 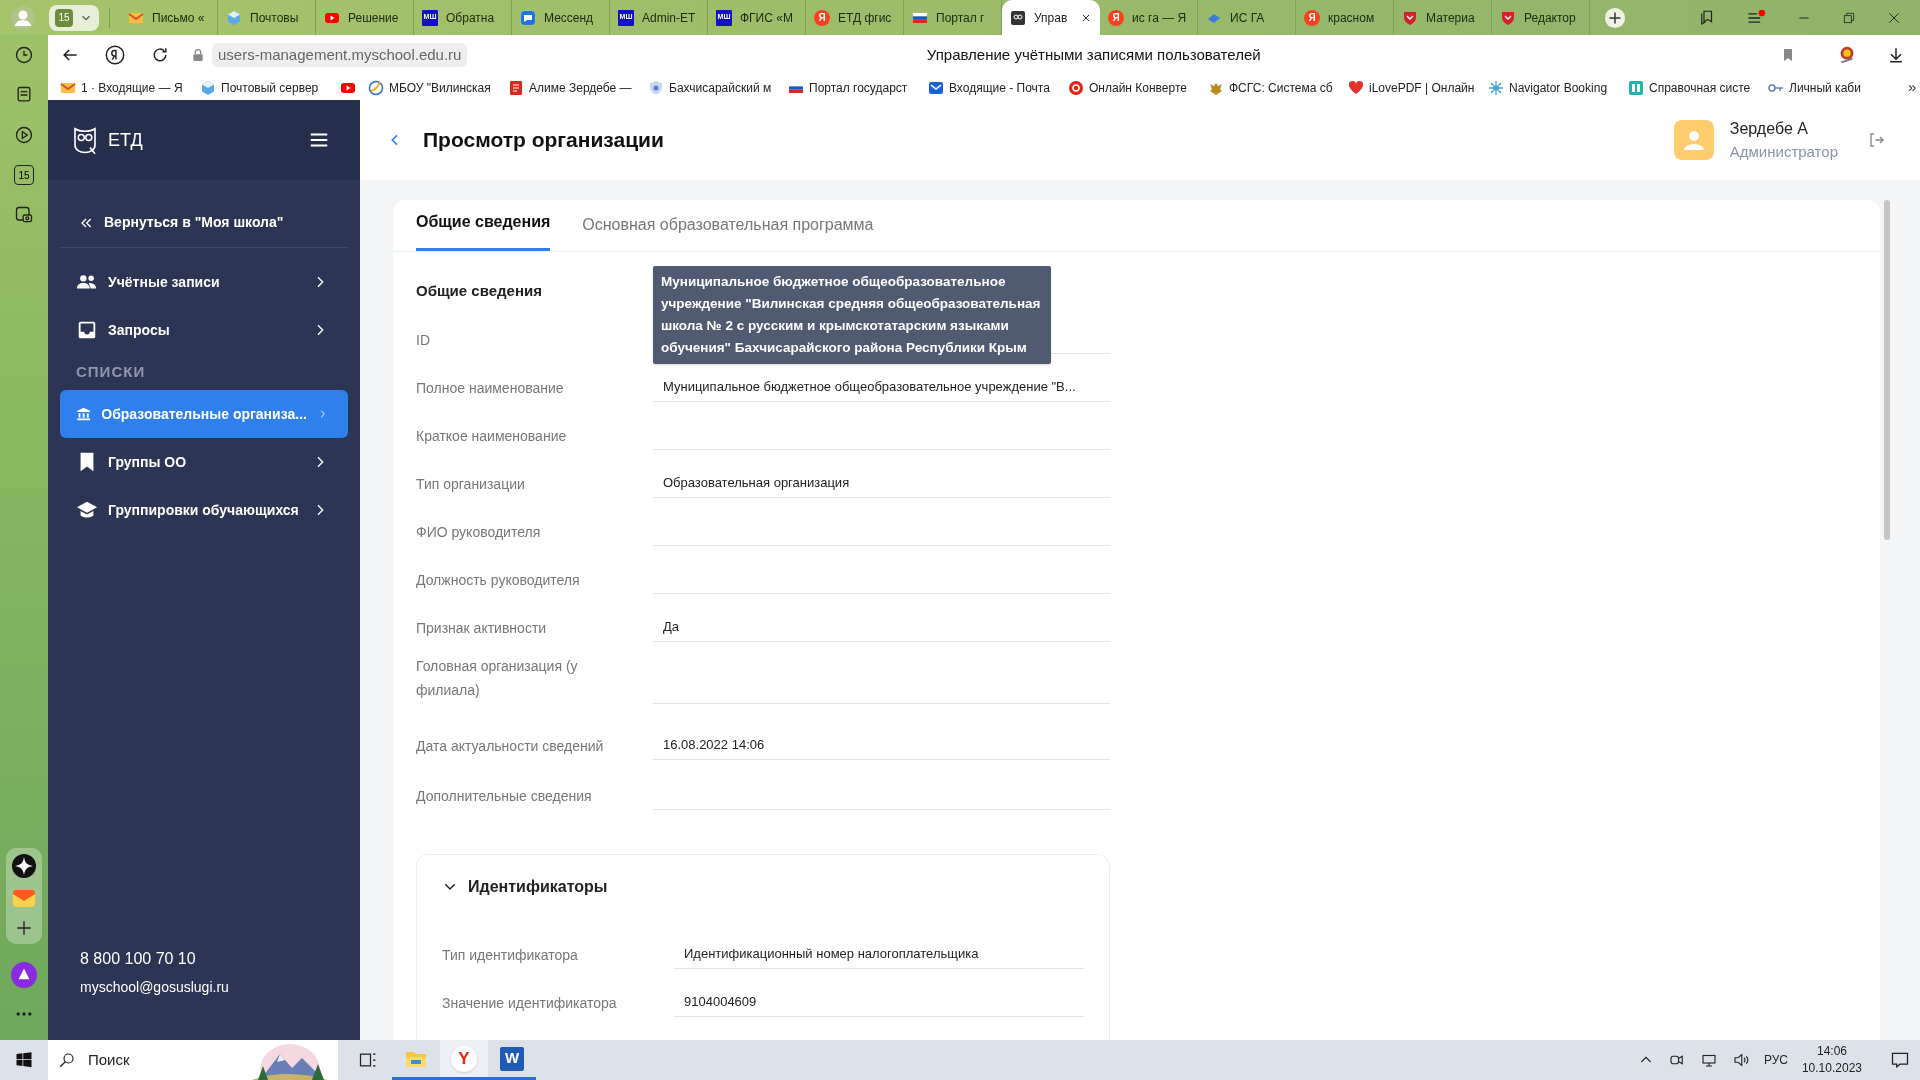 I want to click on url-field: users-management.myschool.edu.ru, so click(x=340, y=55).